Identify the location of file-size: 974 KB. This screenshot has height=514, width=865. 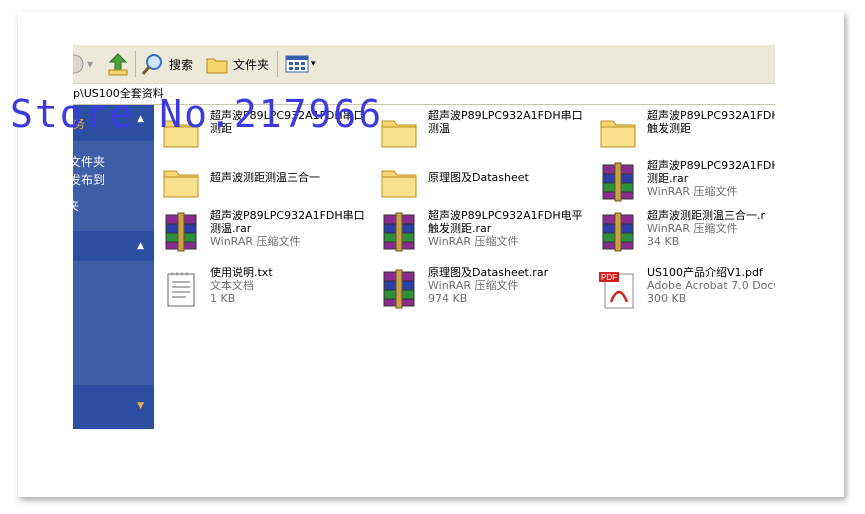
(448, 298).